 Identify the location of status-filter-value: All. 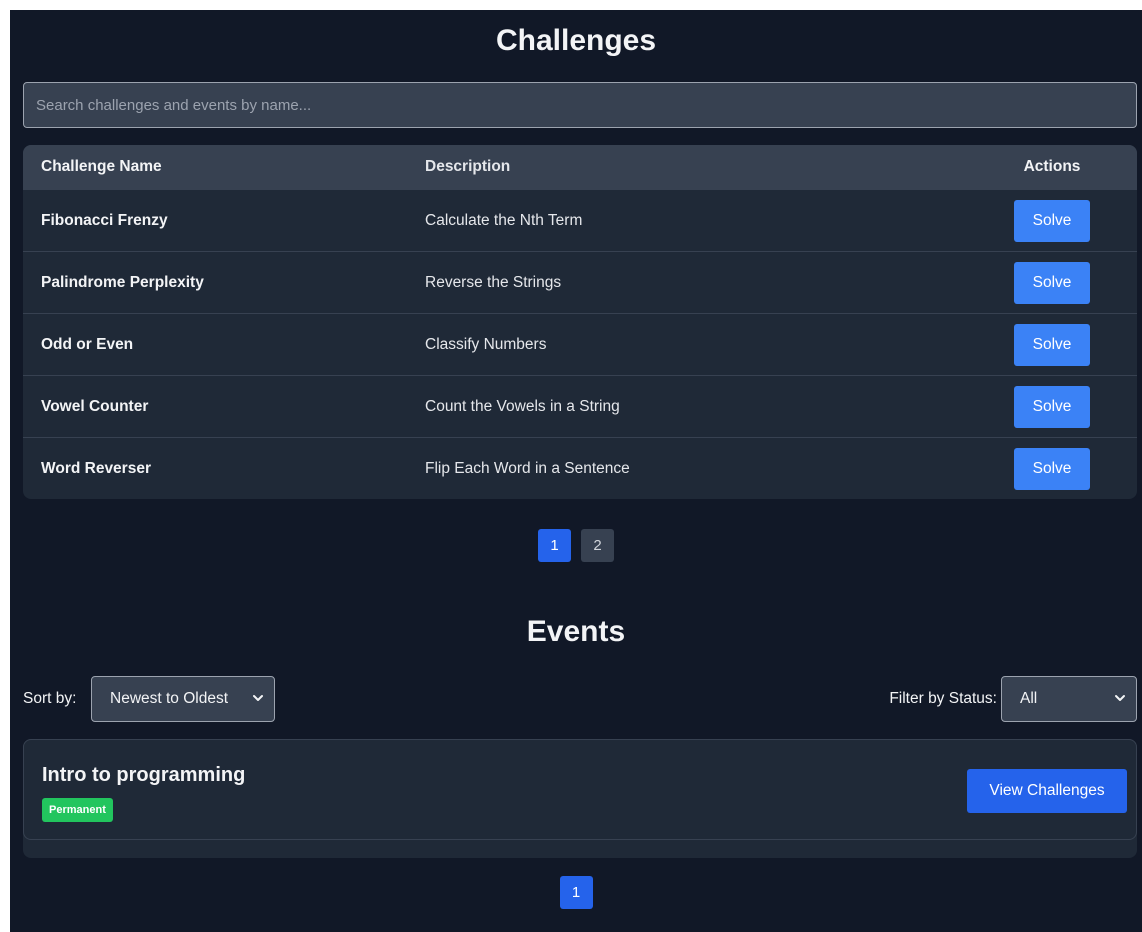
(1029, 698).